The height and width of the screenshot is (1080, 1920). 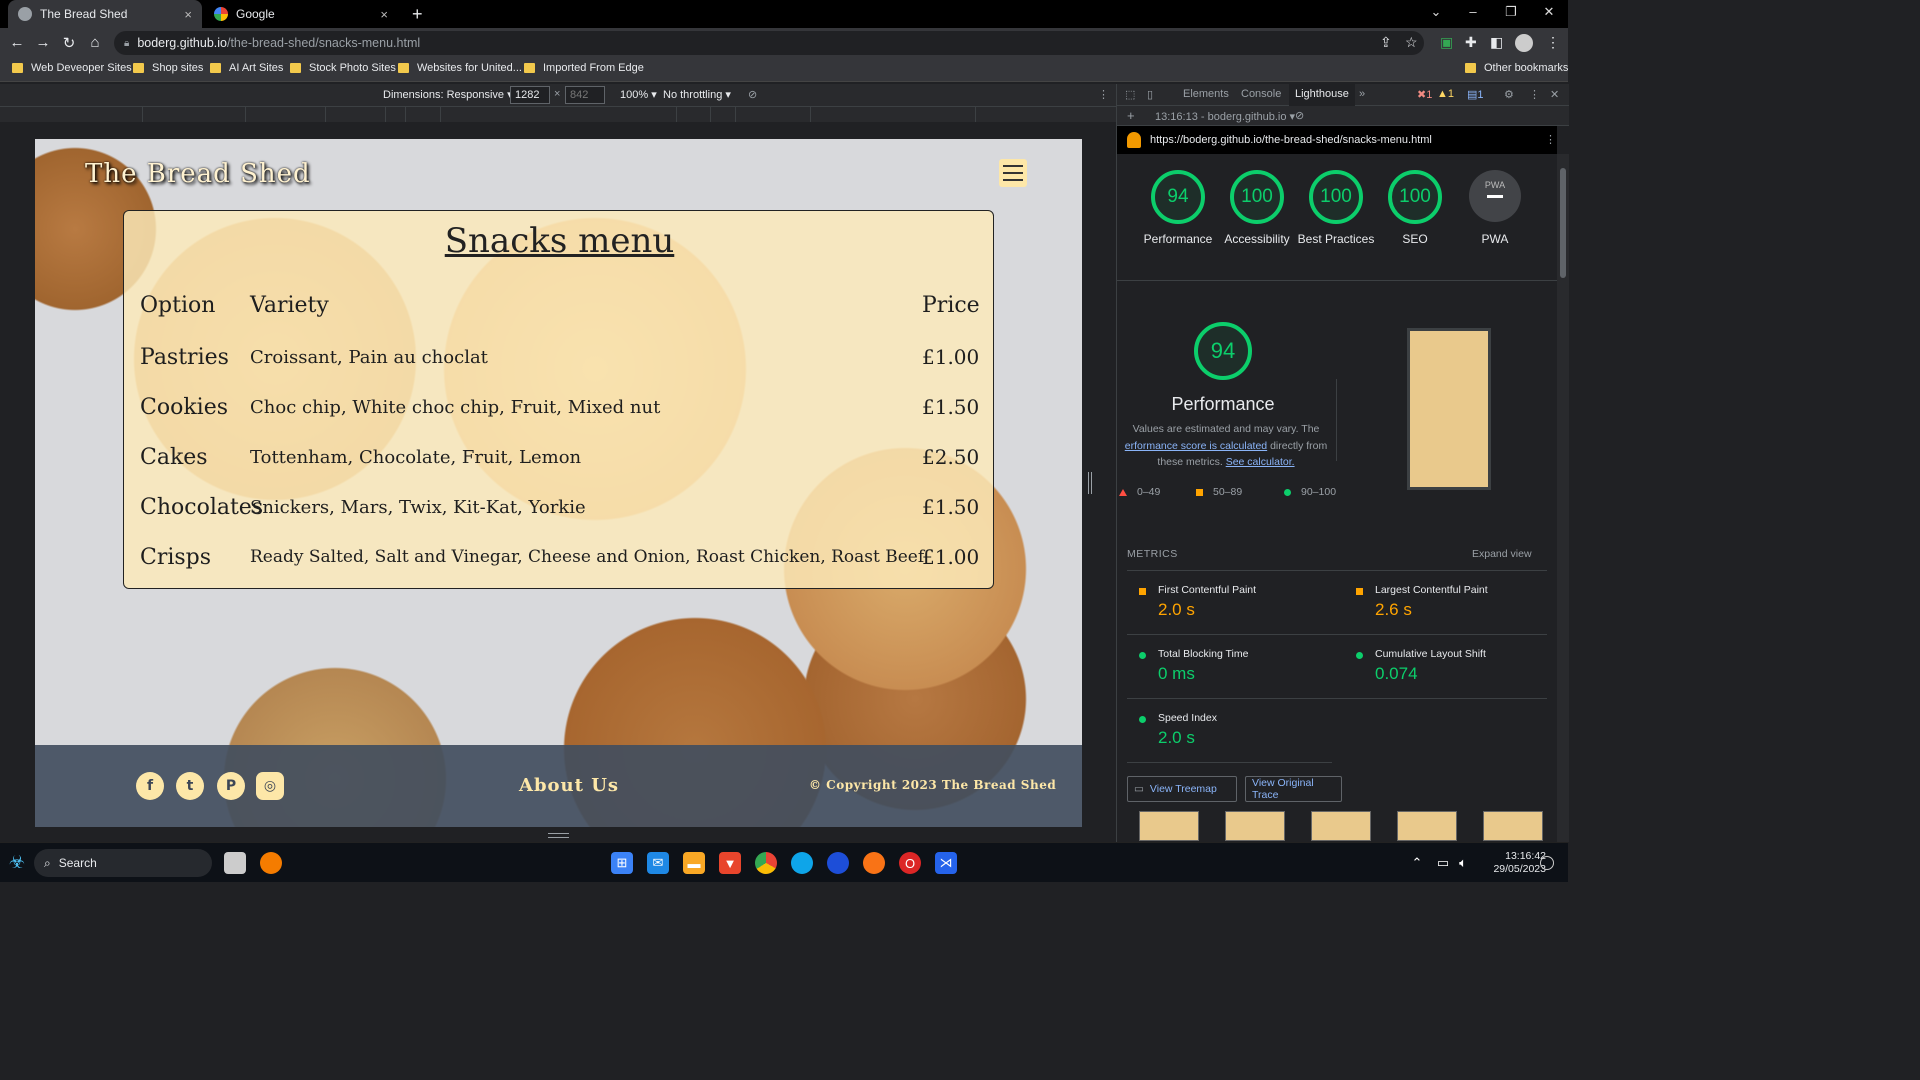 What do you see at coordinates (256, 68) in the screenshot?
I see `bookmark-label: AI Art Sites` at bounding box center [256, 68].